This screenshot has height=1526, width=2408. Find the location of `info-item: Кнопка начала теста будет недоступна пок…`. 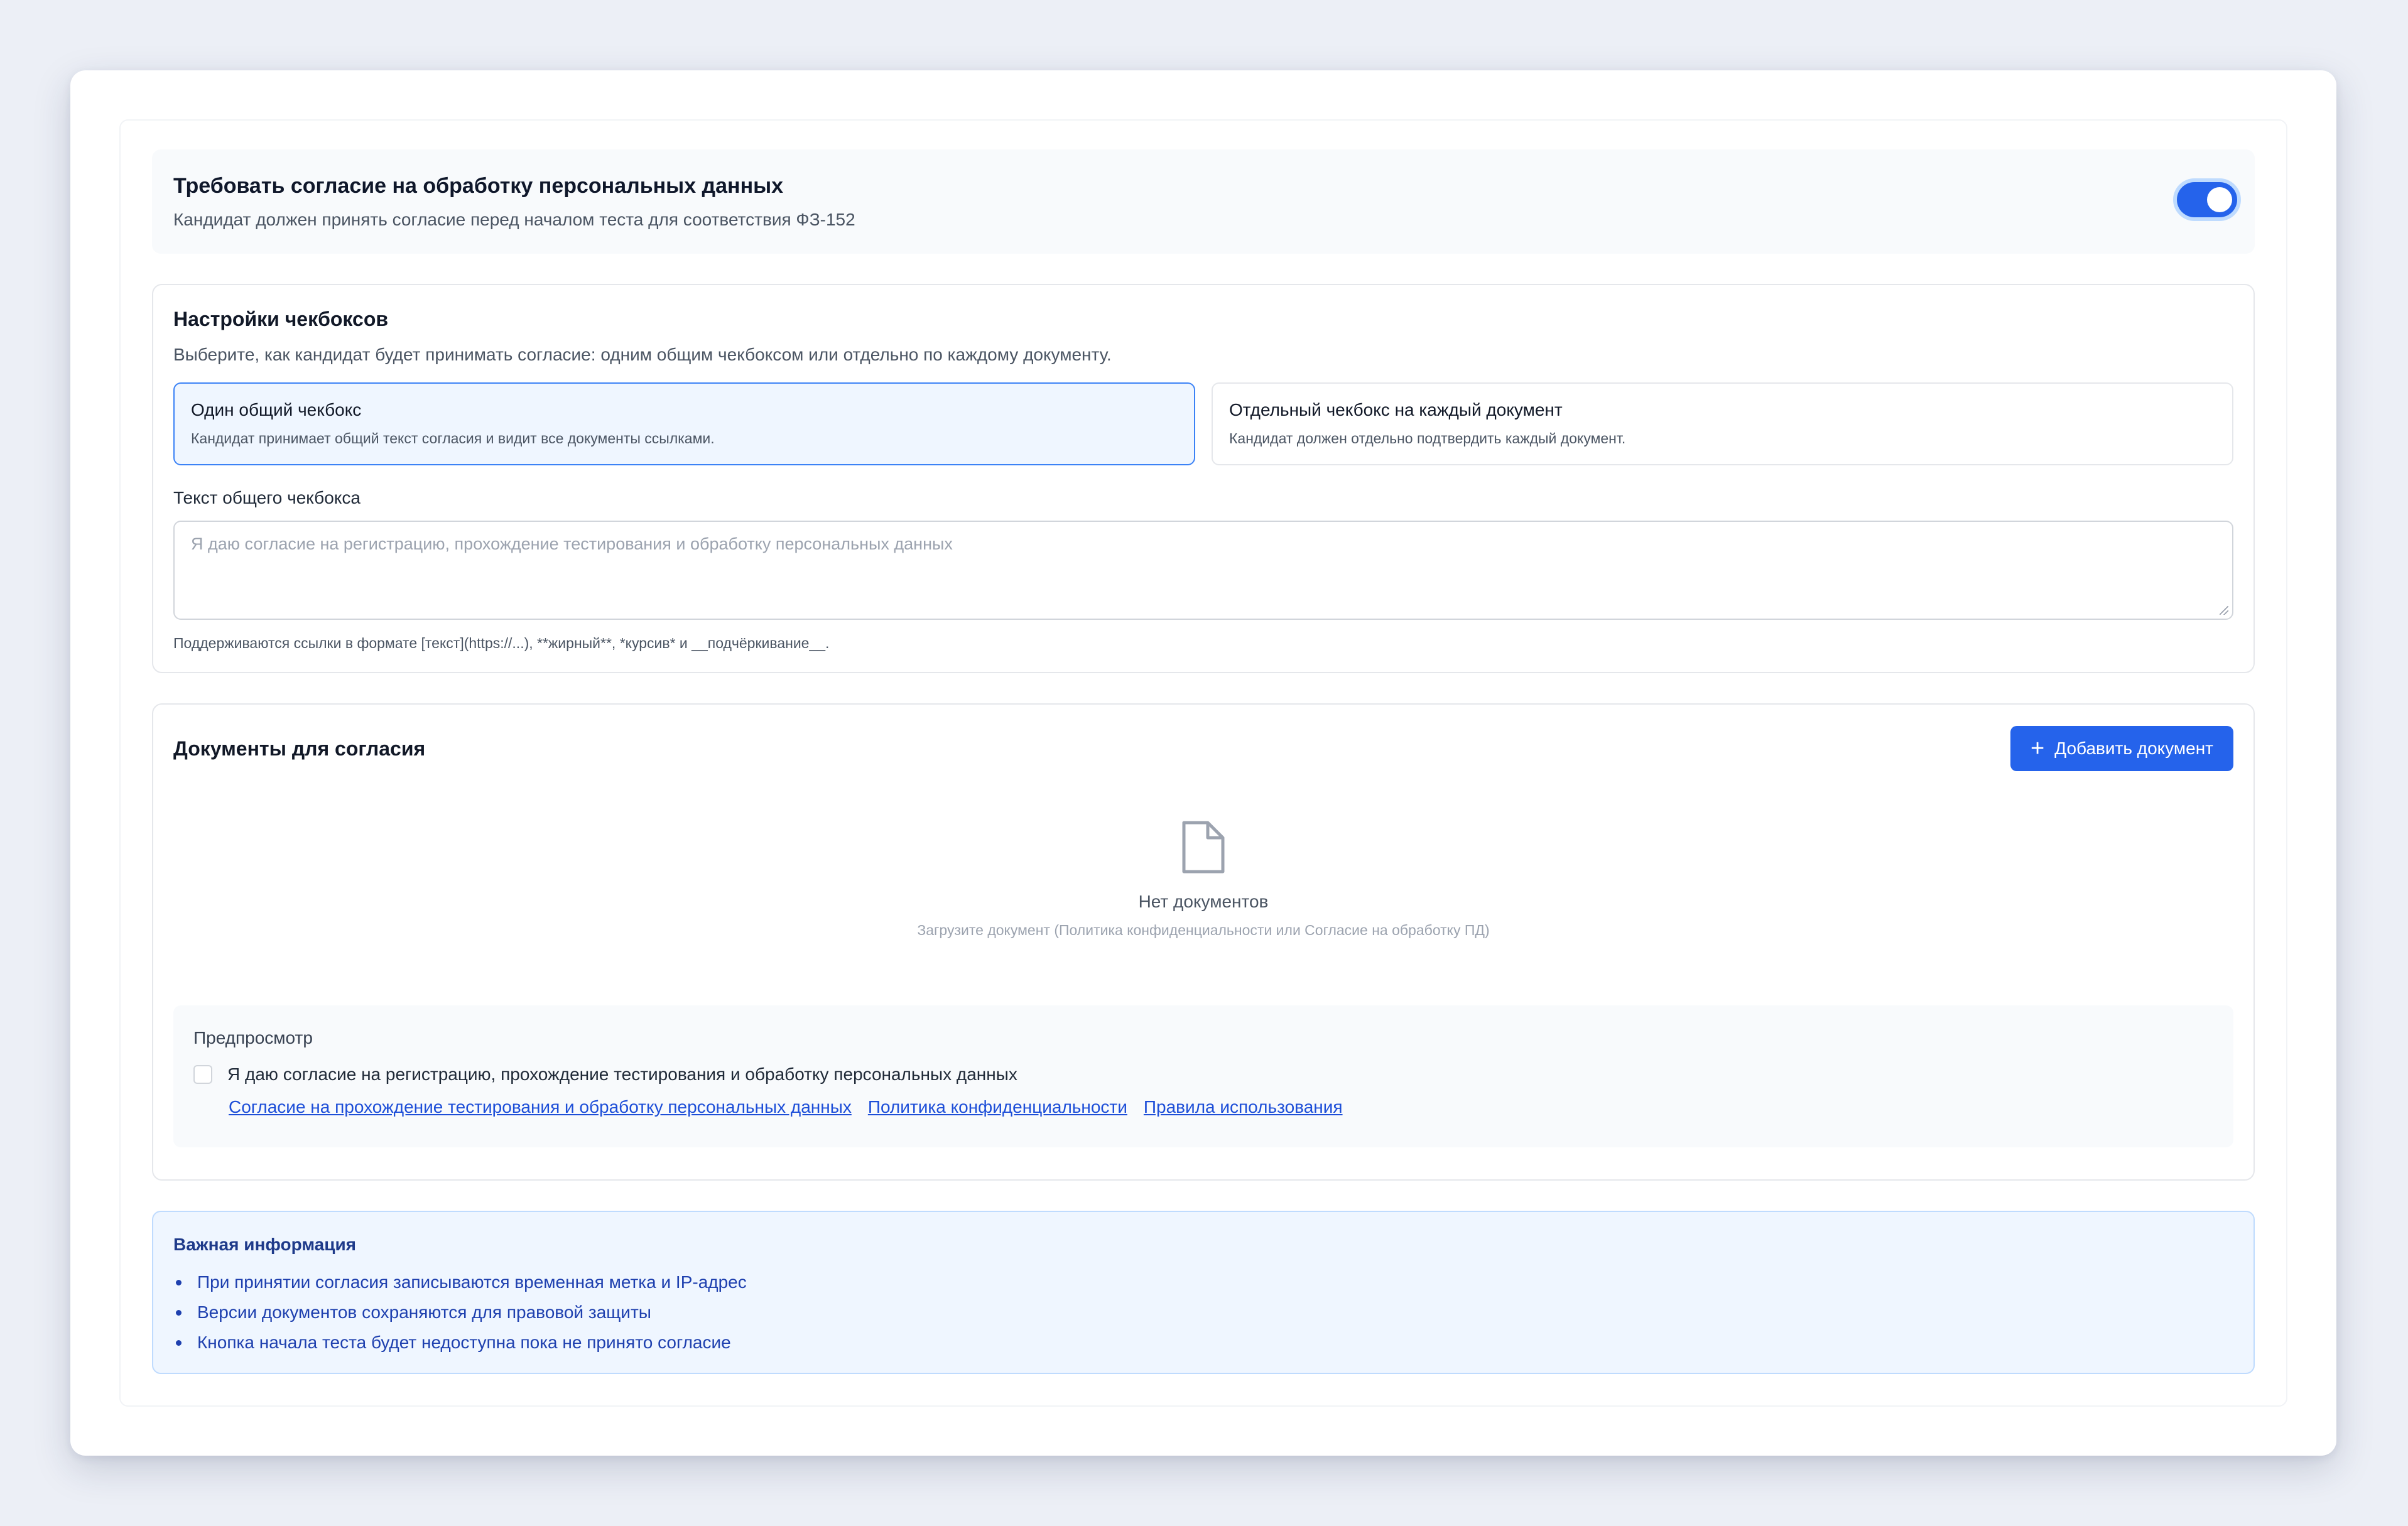

info-item: Кнопка начала теста будет недоступна пок… is located at coordinates (1203, 1343).